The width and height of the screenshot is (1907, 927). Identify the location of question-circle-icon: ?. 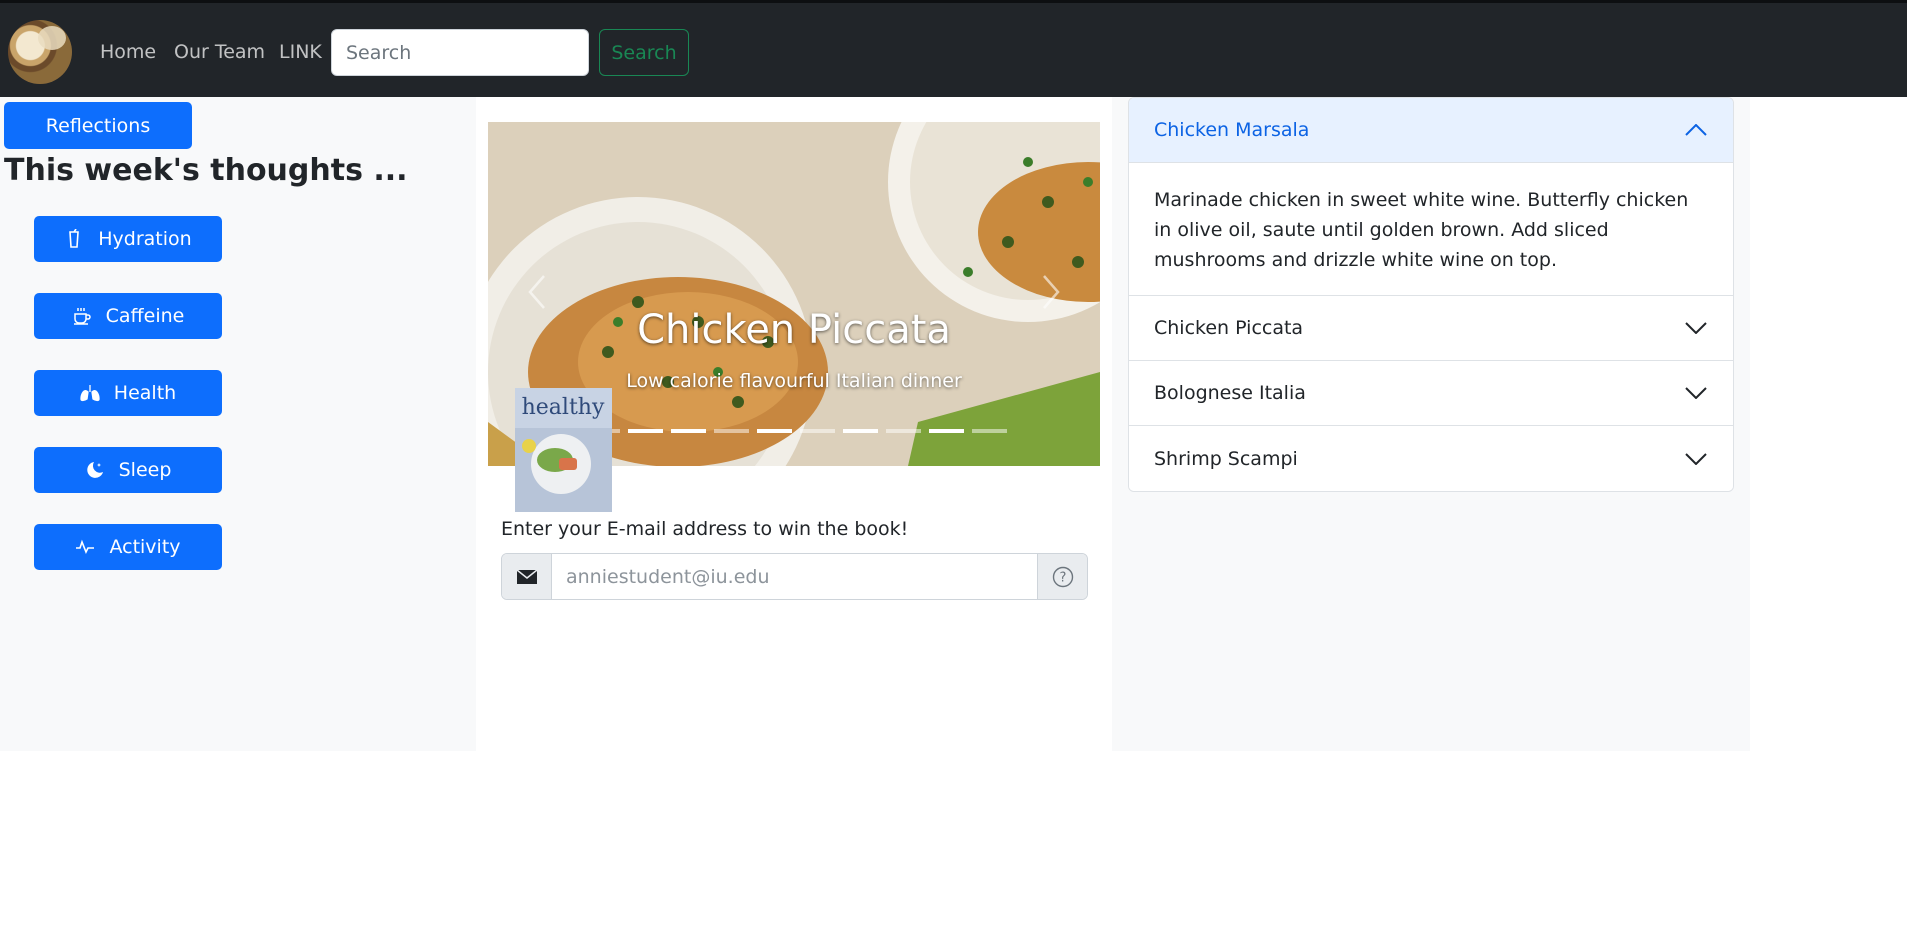
(1062, 576).